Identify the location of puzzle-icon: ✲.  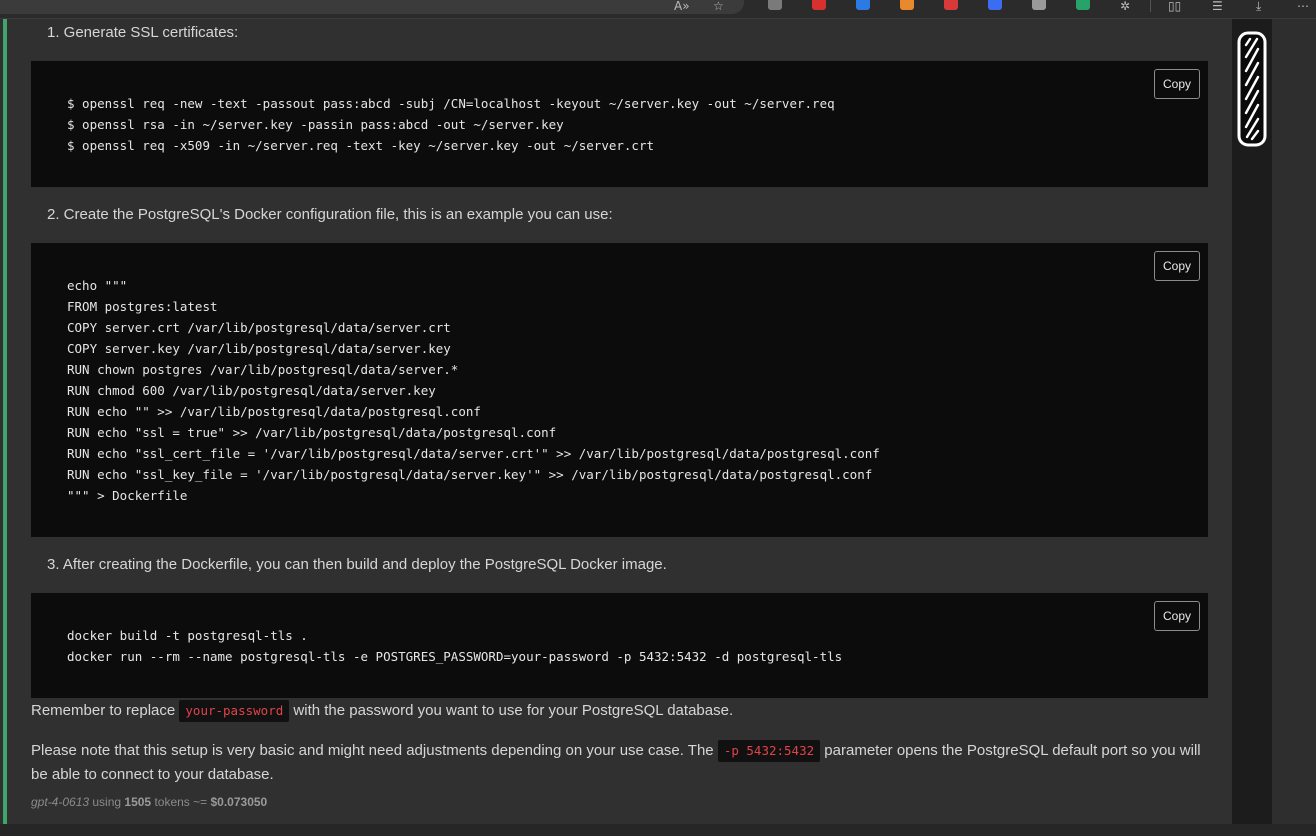
(1125, 6).